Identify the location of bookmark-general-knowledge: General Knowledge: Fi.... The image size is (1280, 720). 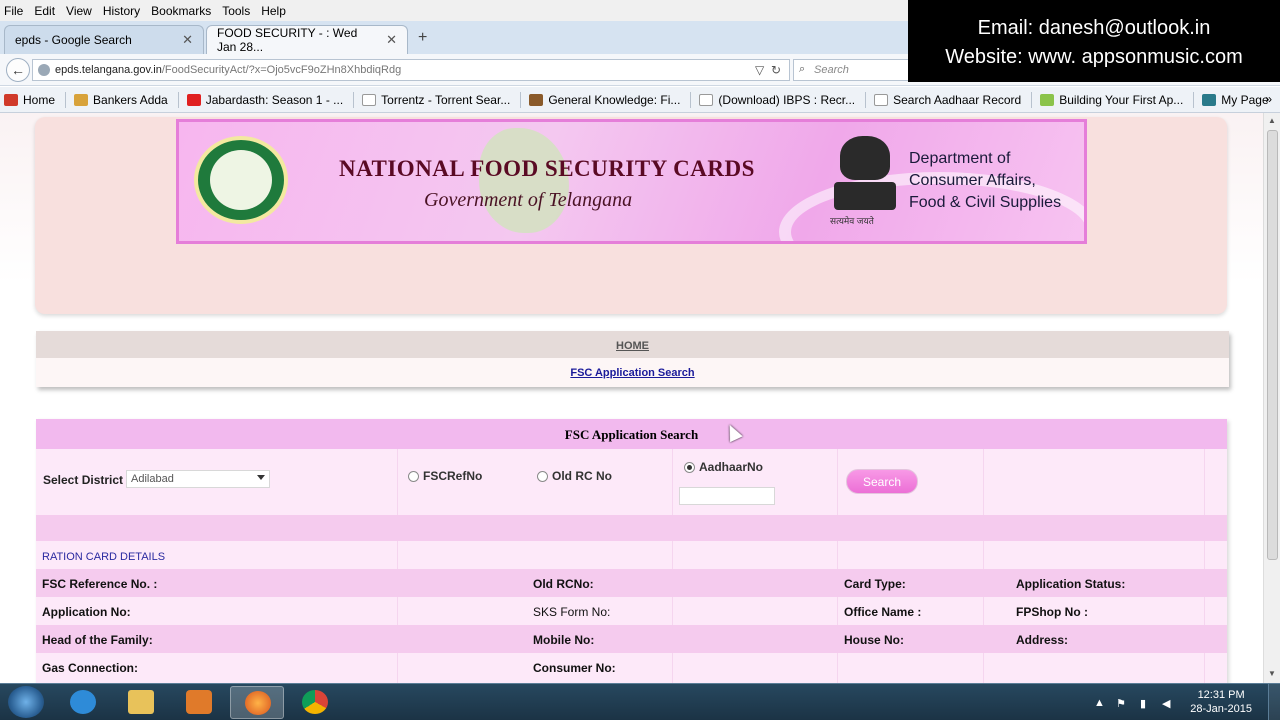
(604, 100).